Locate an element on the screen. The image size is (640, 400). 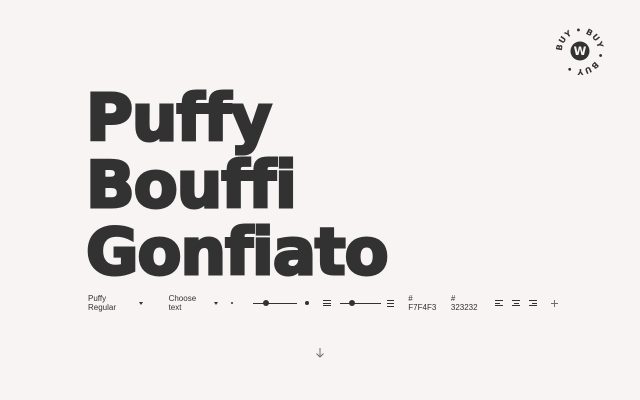
plus-icon is located at coordinates (554, 303).